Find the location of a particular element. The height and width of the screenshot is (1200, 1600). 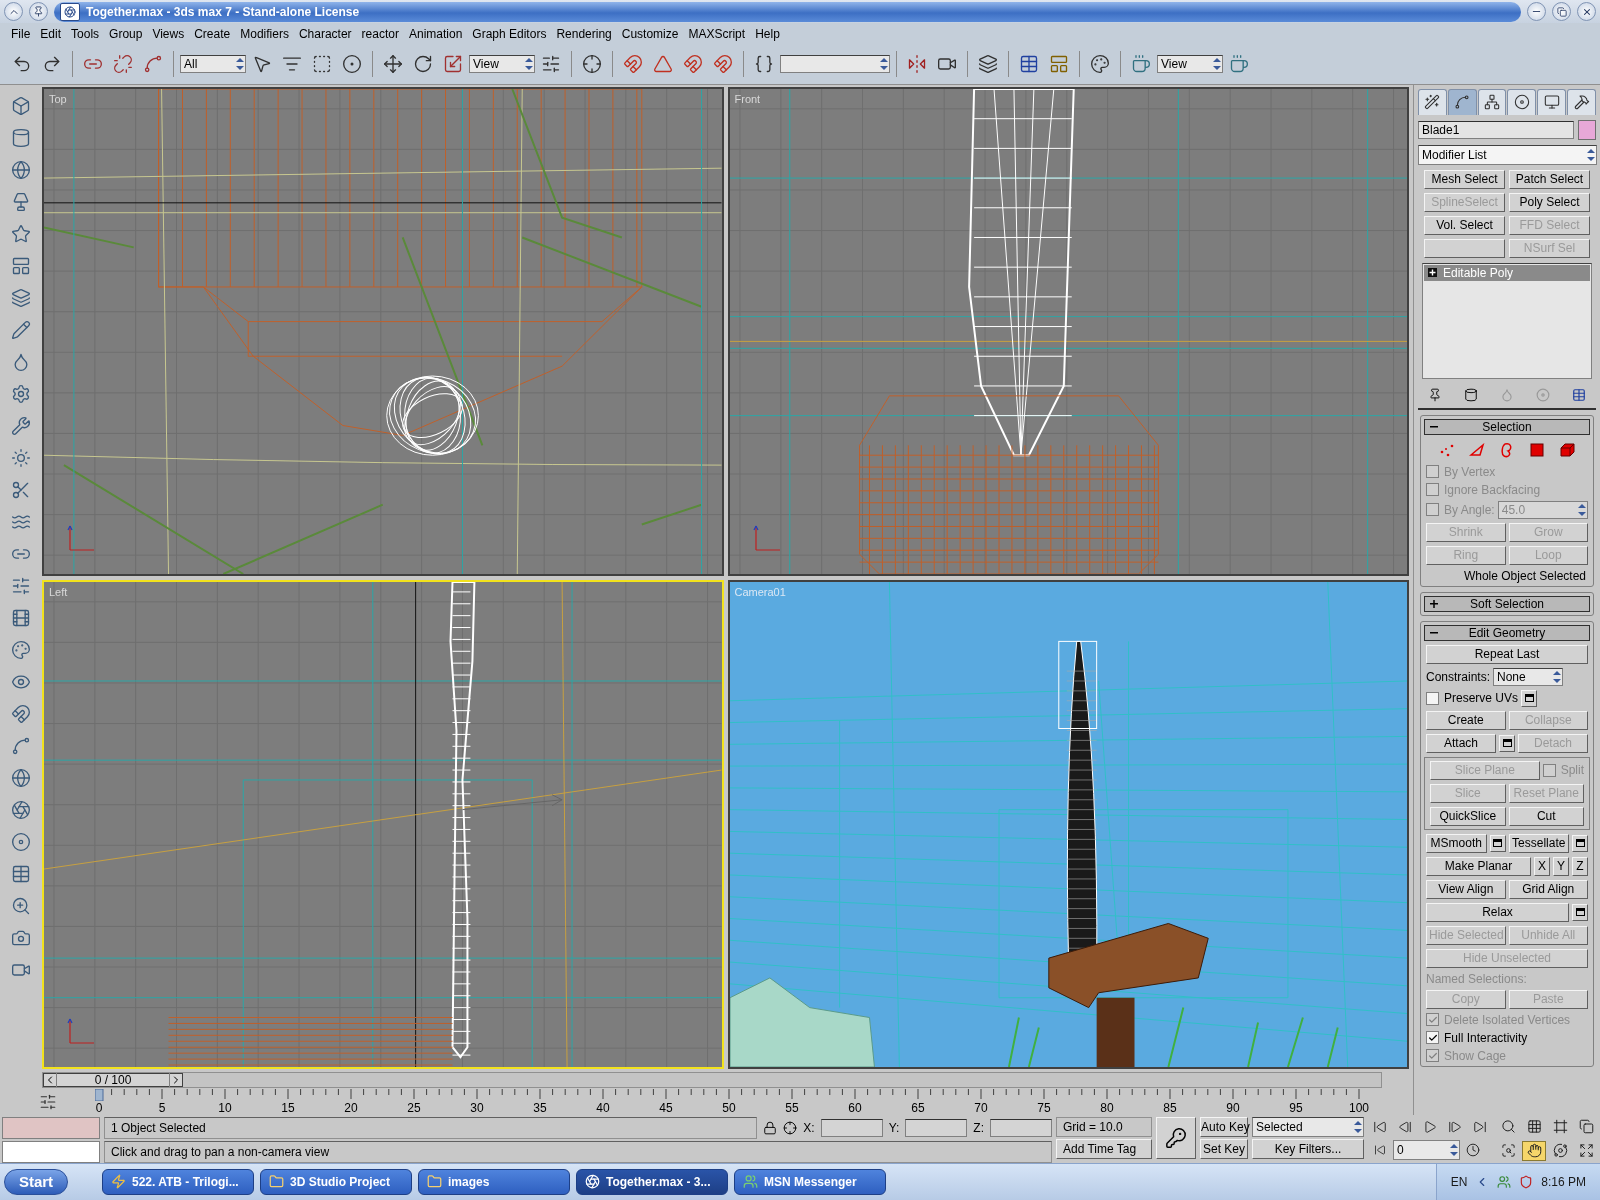

time-slider-thumb: 0 / 100 is located at coordinates (113, 1080).